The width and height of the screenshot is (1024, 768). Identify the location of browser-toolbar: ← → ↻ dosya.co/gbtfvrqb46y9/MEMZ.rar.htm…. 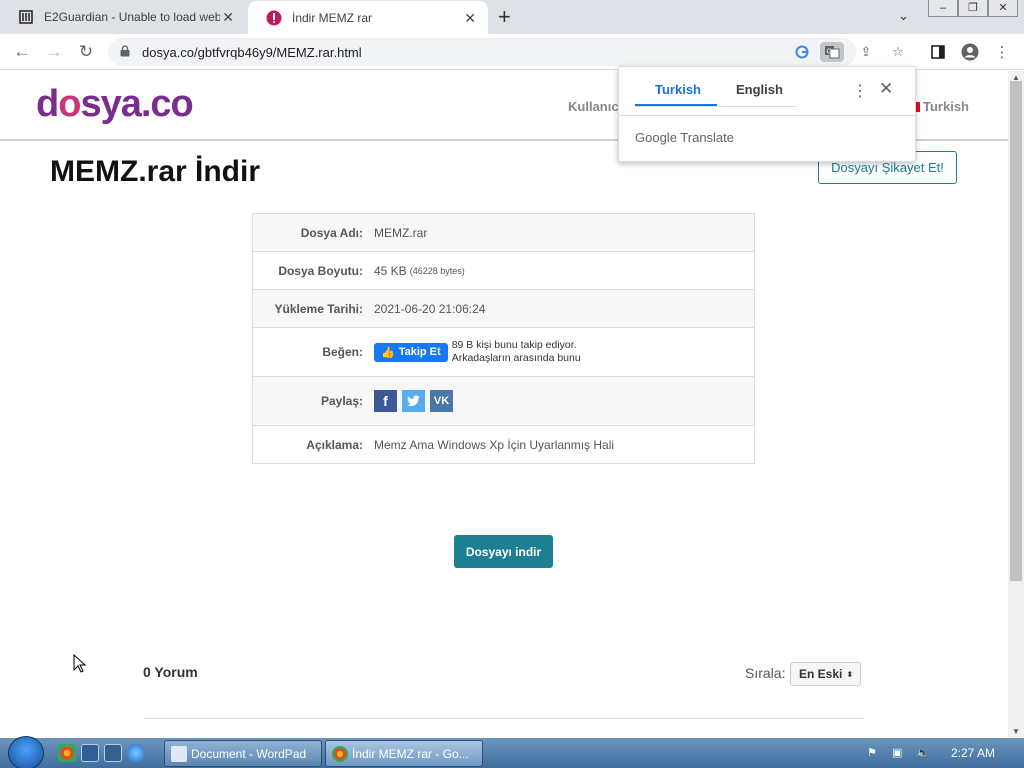
(512, 52).